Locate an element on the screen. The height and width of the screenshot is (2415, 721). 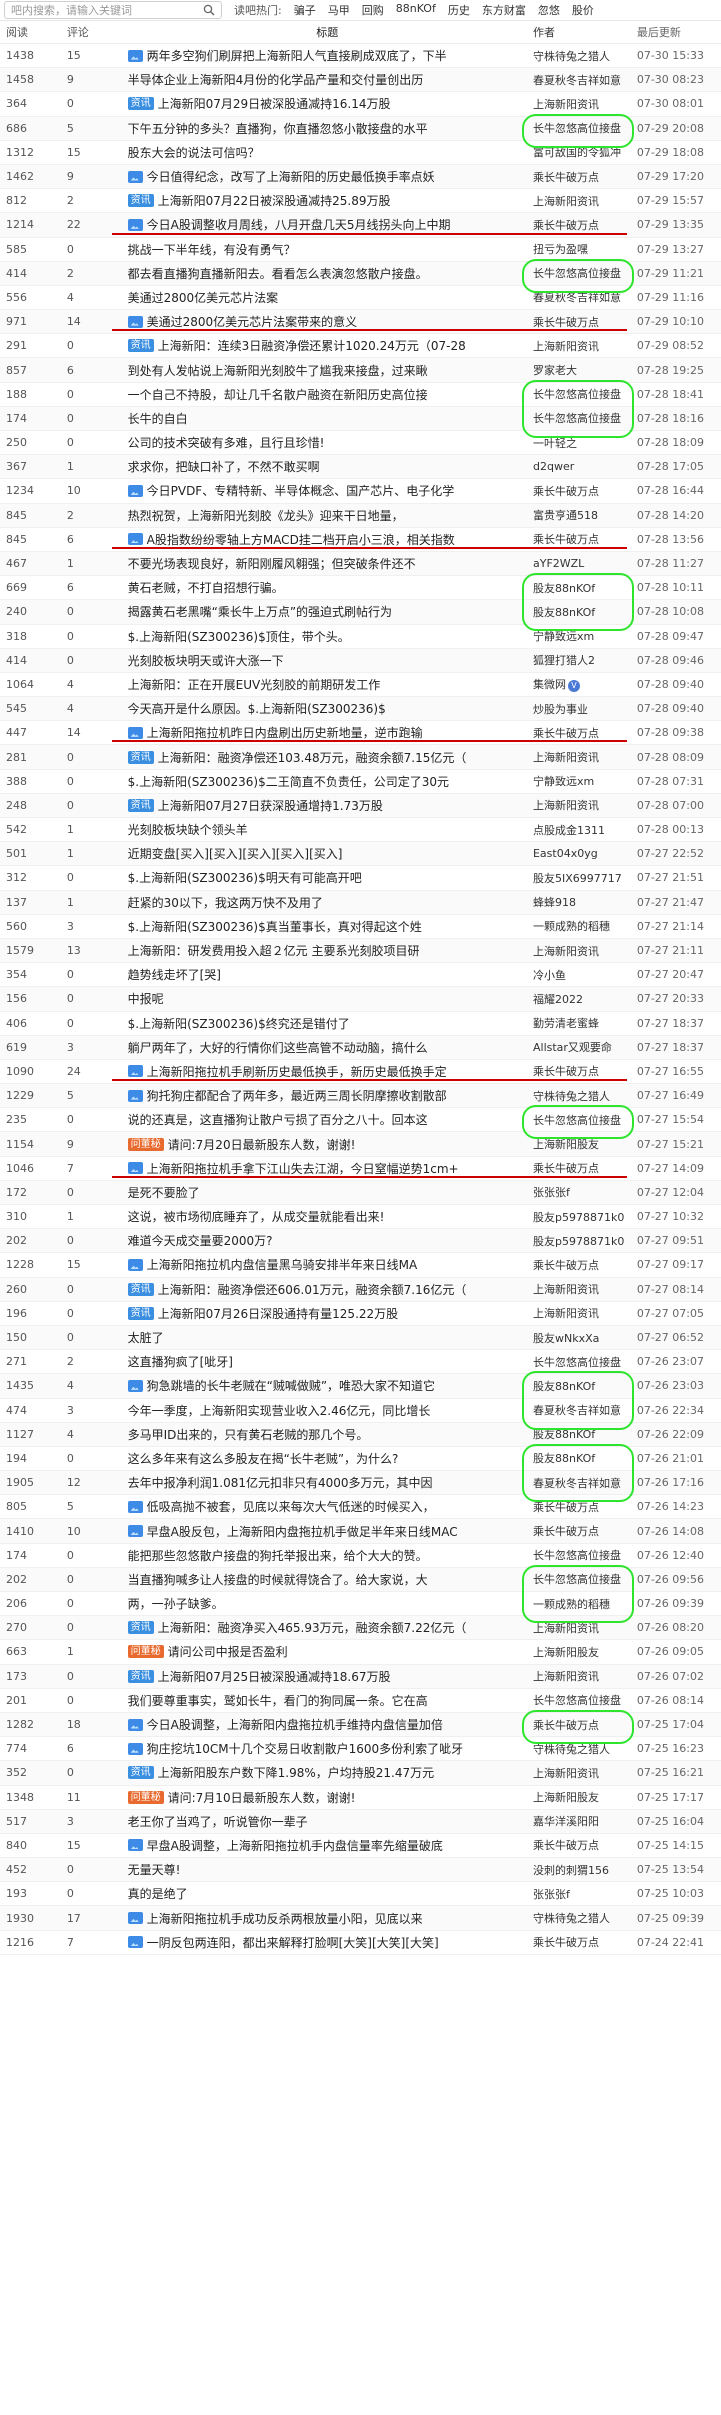
post-title-link: 狗急跳墙的长牛老贼在“贼喊做贼”，唯恐大家不知道它 is located at coordinates (291, 1385).